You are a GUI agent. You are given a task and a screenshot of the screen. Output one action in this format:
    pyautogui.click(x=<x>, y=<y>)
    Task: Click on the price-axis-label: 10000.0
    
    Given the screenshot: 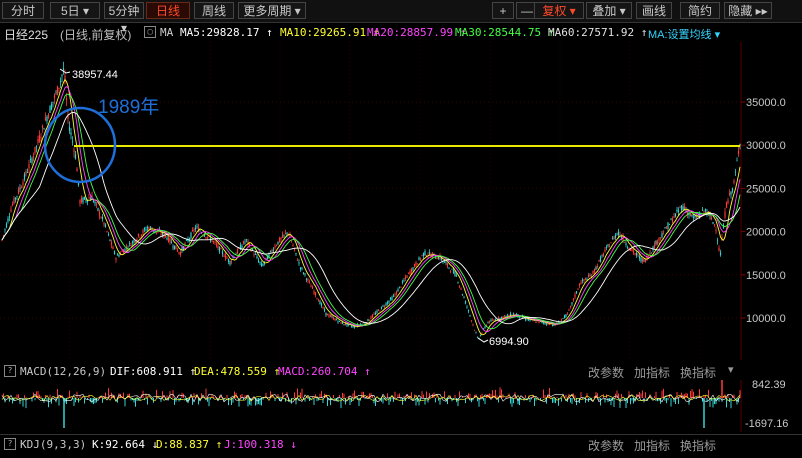 What is the action you would take?
    pyautogui.click(x=766, y=319)
    